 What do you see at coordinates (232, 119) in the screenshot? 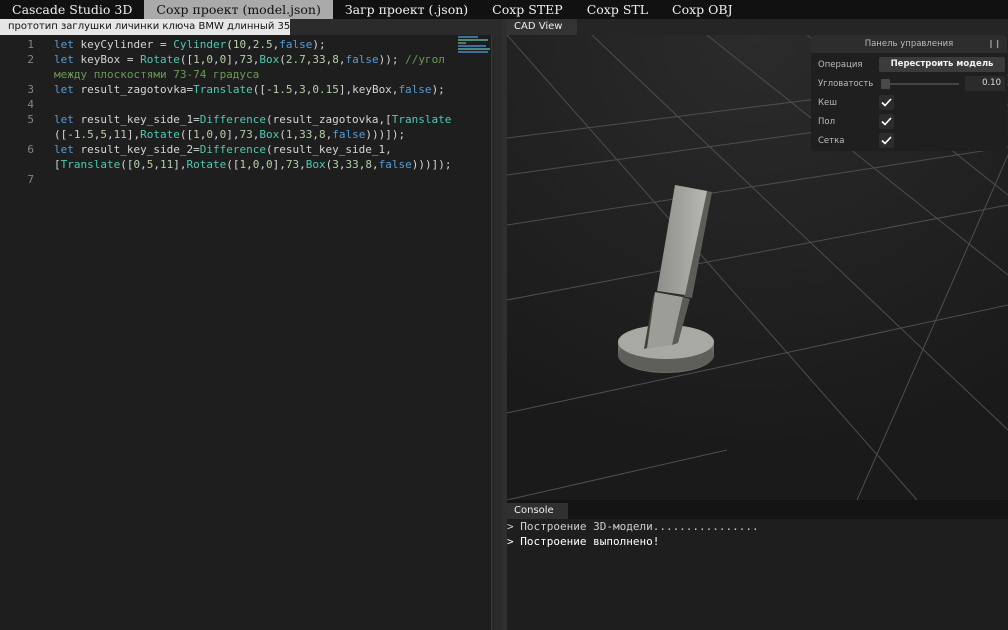
I see `code-token: Difference` at bounding box center [232, 119].